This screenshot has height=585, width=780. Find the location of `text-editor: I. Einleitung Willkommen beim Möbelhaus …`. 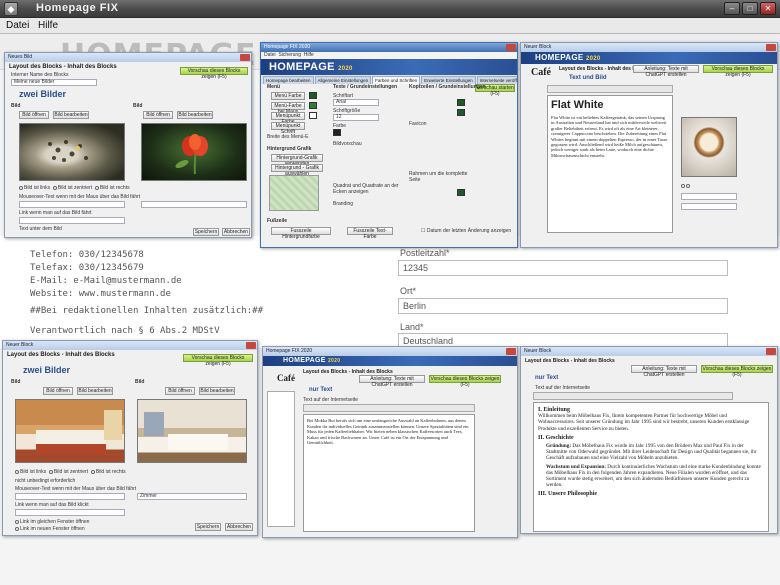

text-editor: I. Einleitung Willkommen beim Möbelhaus … is located at coordinates (651, 467).